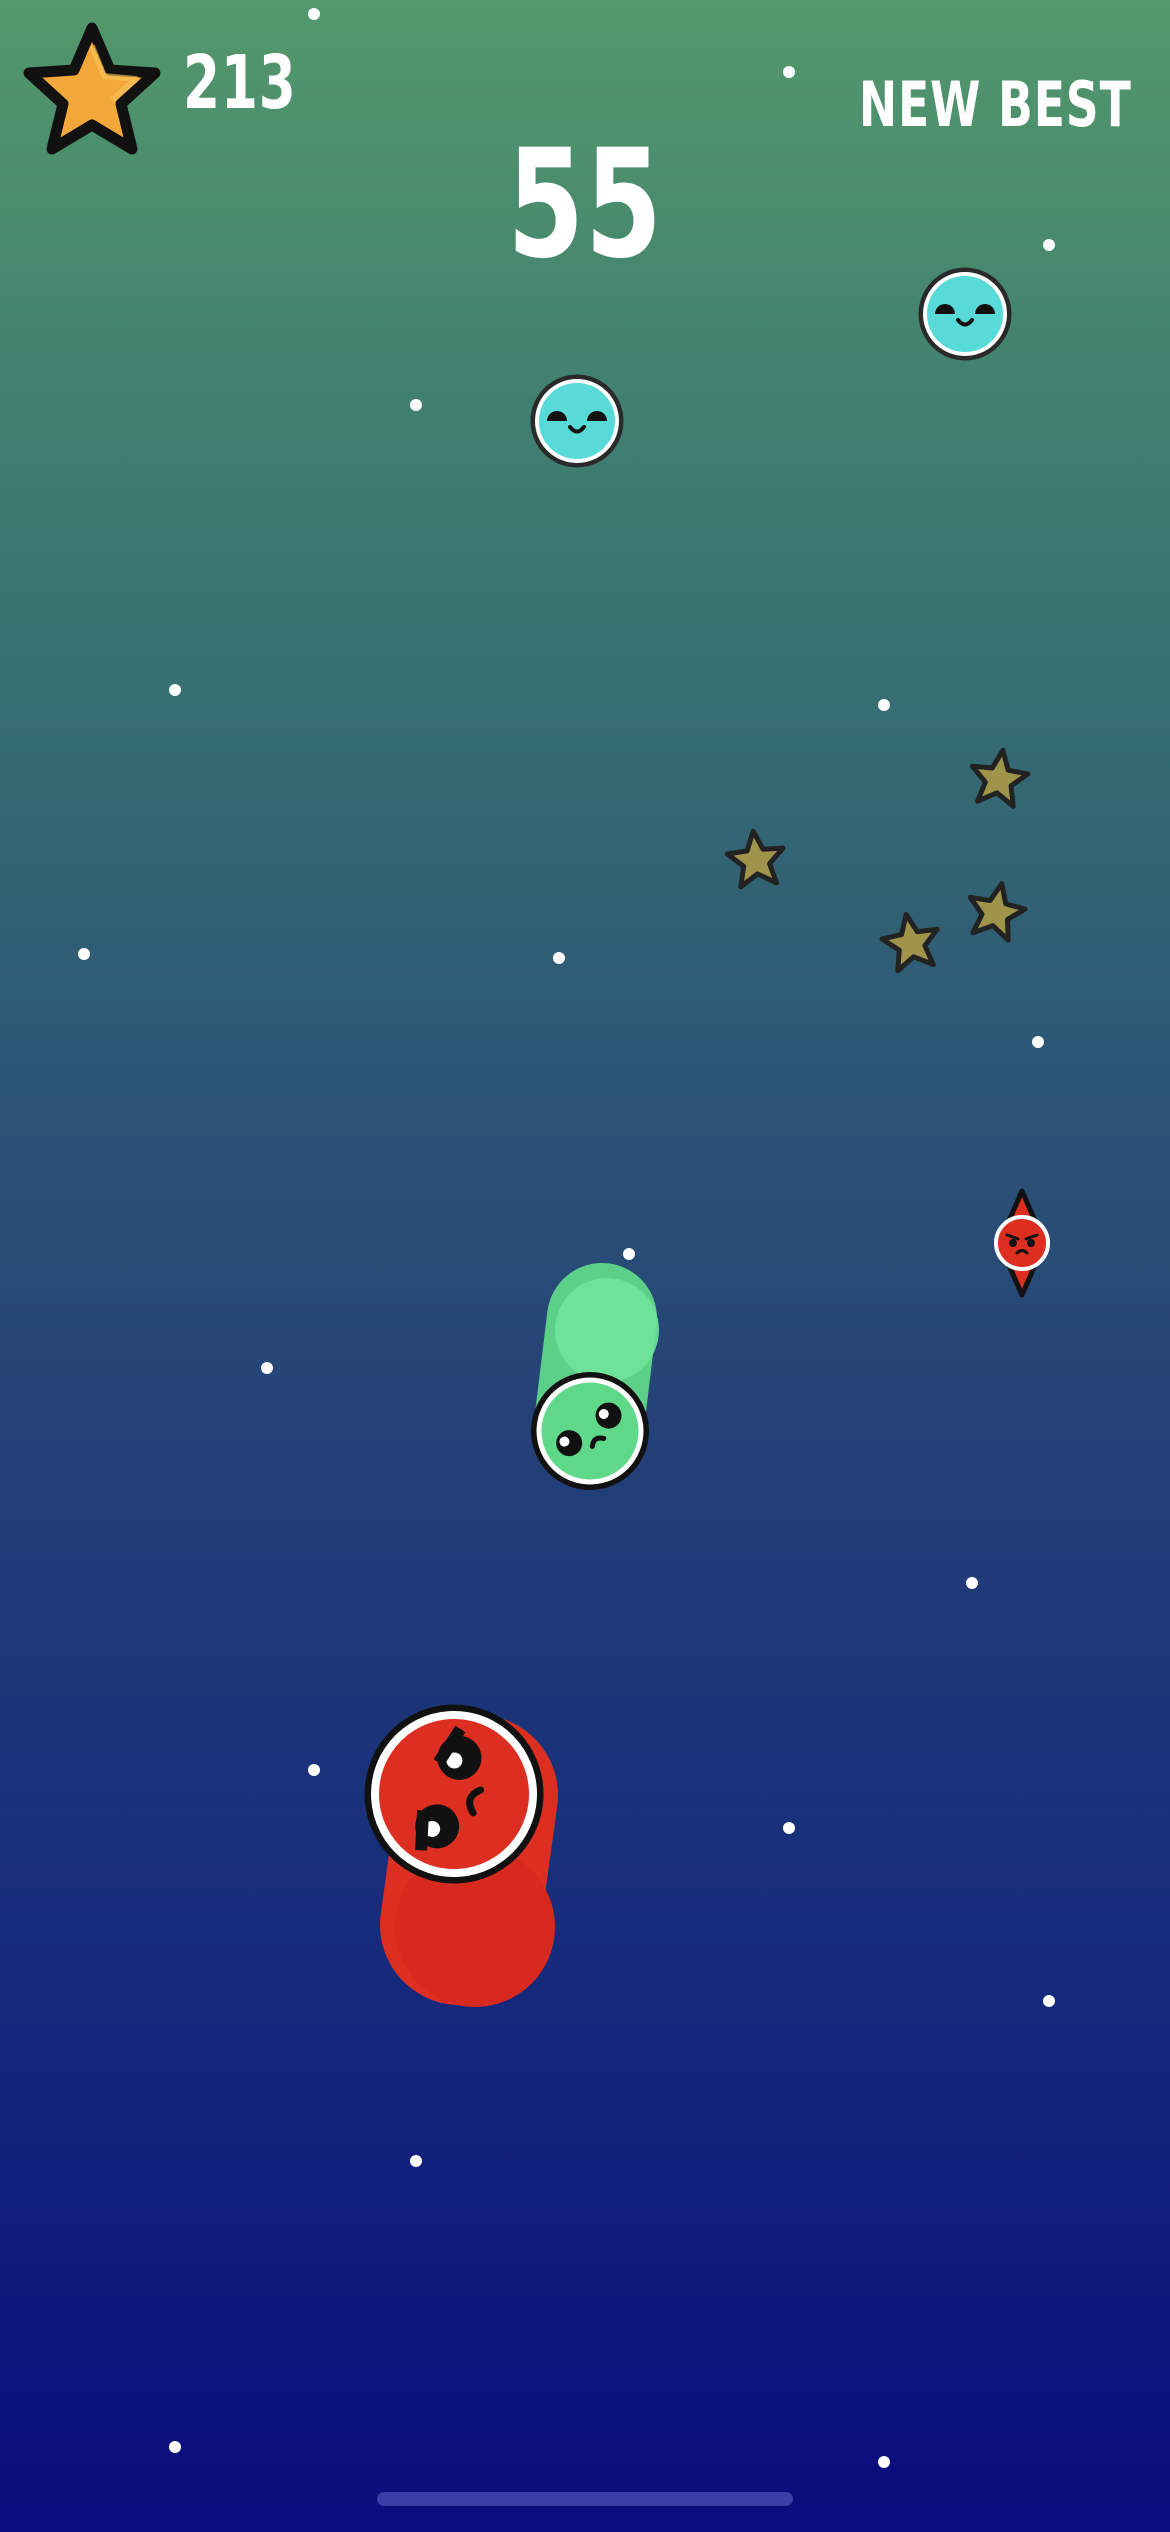 The width and height of the screenshot is (1170, 2532). I want to click on home-indicator, so click(585, 2499).